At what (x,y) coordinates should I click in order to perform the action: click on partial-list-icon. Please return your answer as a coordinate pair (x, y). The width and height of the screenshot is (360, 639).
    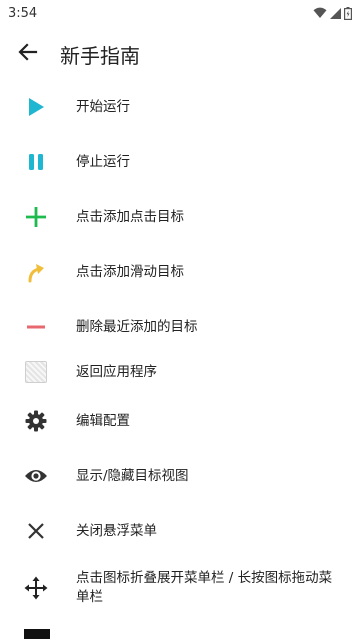
    Looking at the image, I should click on (37, 634).